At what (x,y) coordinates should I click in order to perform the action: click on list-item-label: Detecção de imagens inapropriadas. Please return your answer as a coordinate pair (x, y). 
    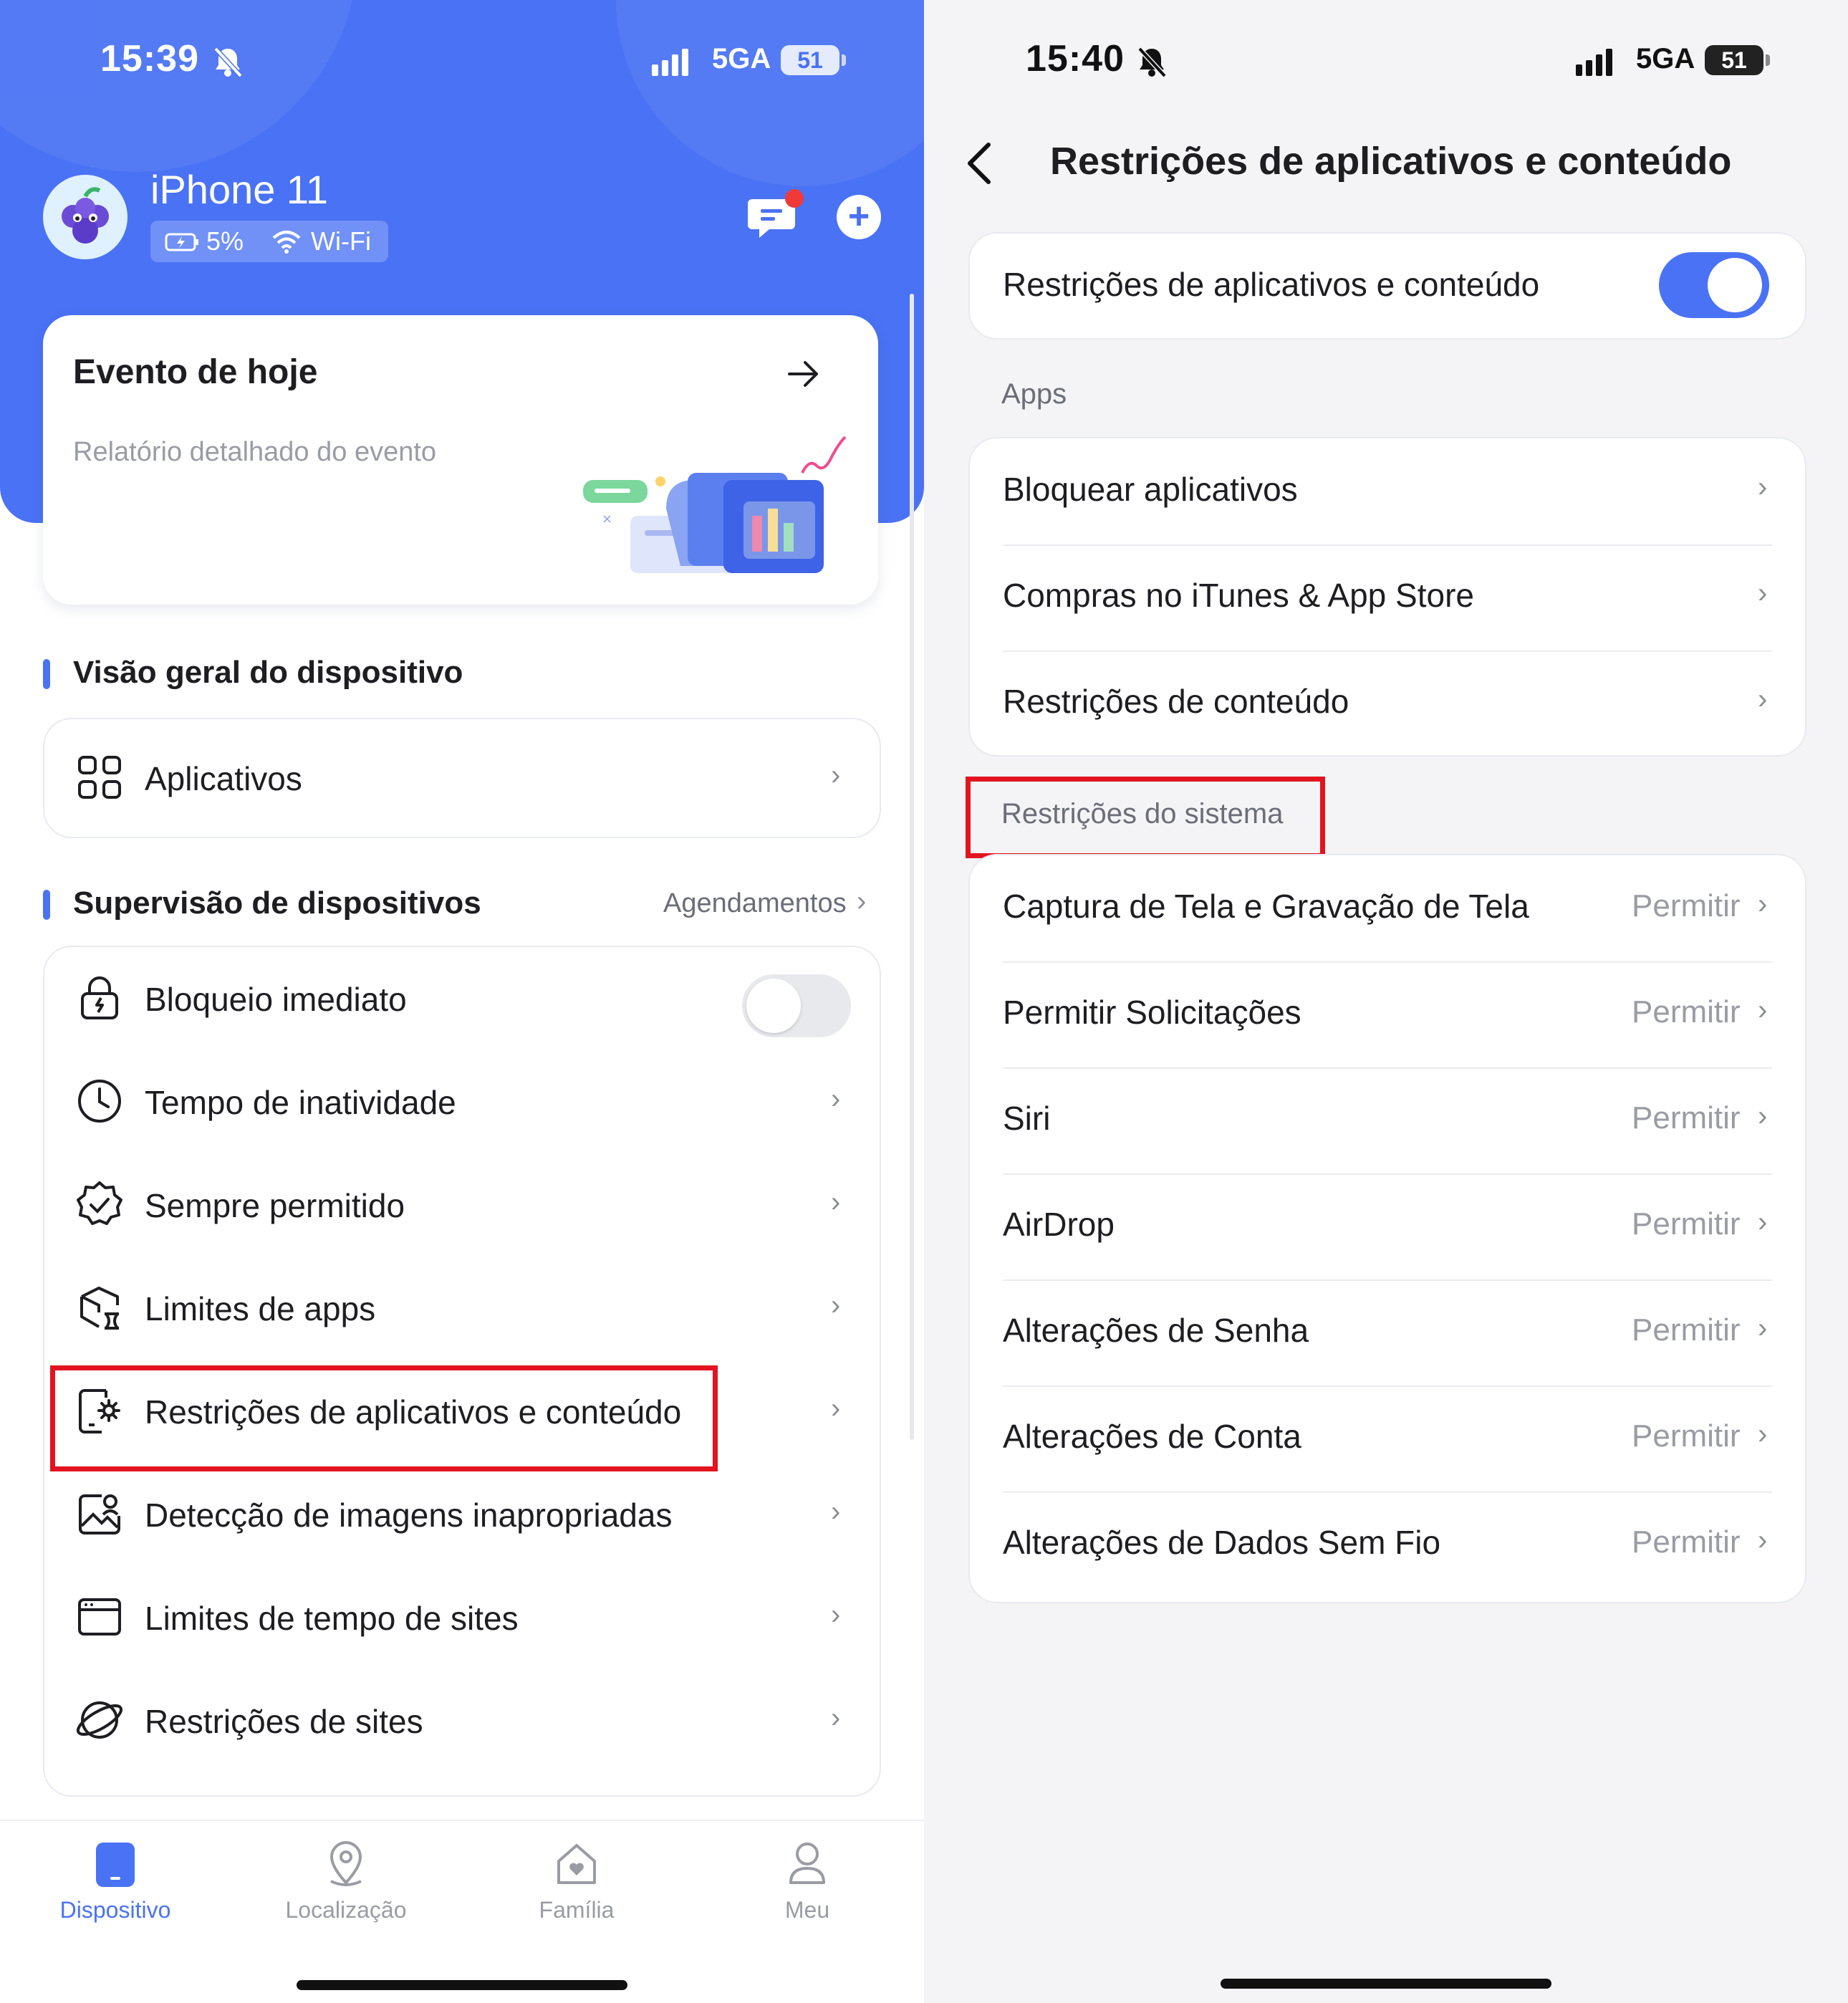
    Looking at the image, I should click on (409, 1515).